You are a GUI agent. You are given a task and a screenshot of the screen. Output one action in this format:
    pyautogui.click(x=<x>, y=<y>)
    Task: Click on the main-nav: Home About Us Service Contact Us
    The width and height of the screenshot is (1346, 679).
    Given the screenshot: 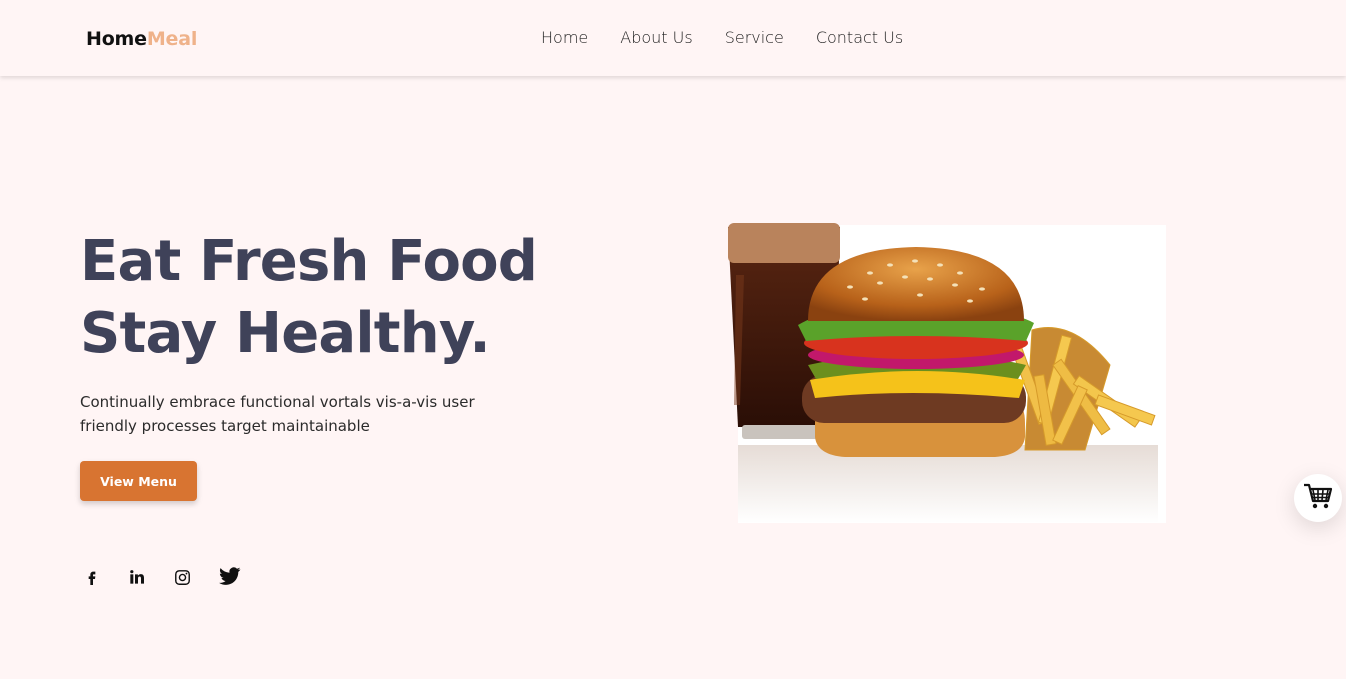 What is the action you would take?
    pyautogui.click(x=722, y=37)
    